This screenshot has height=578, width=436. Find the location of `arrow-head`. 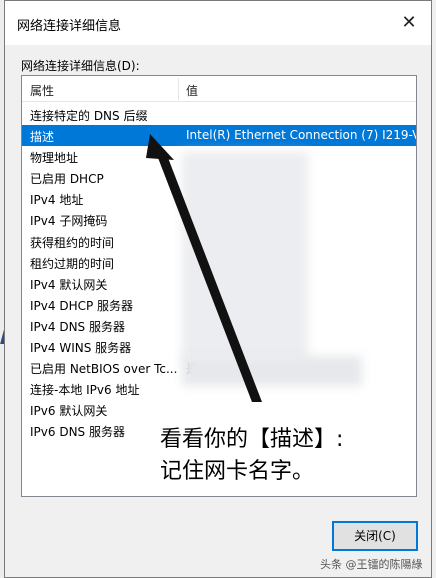

arrow-head is located at coordinates (160, 147).